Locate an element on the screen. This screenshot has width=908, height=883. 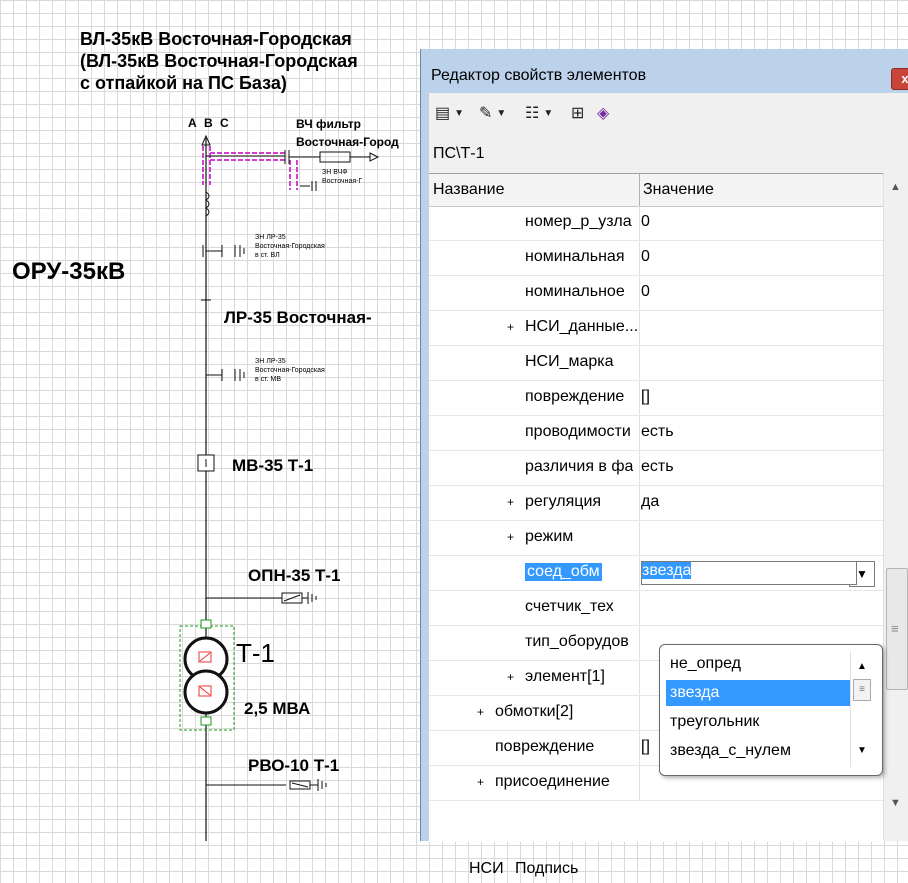
property-row: соед_обм ▼ звезда is located at coordinates (656, 573).